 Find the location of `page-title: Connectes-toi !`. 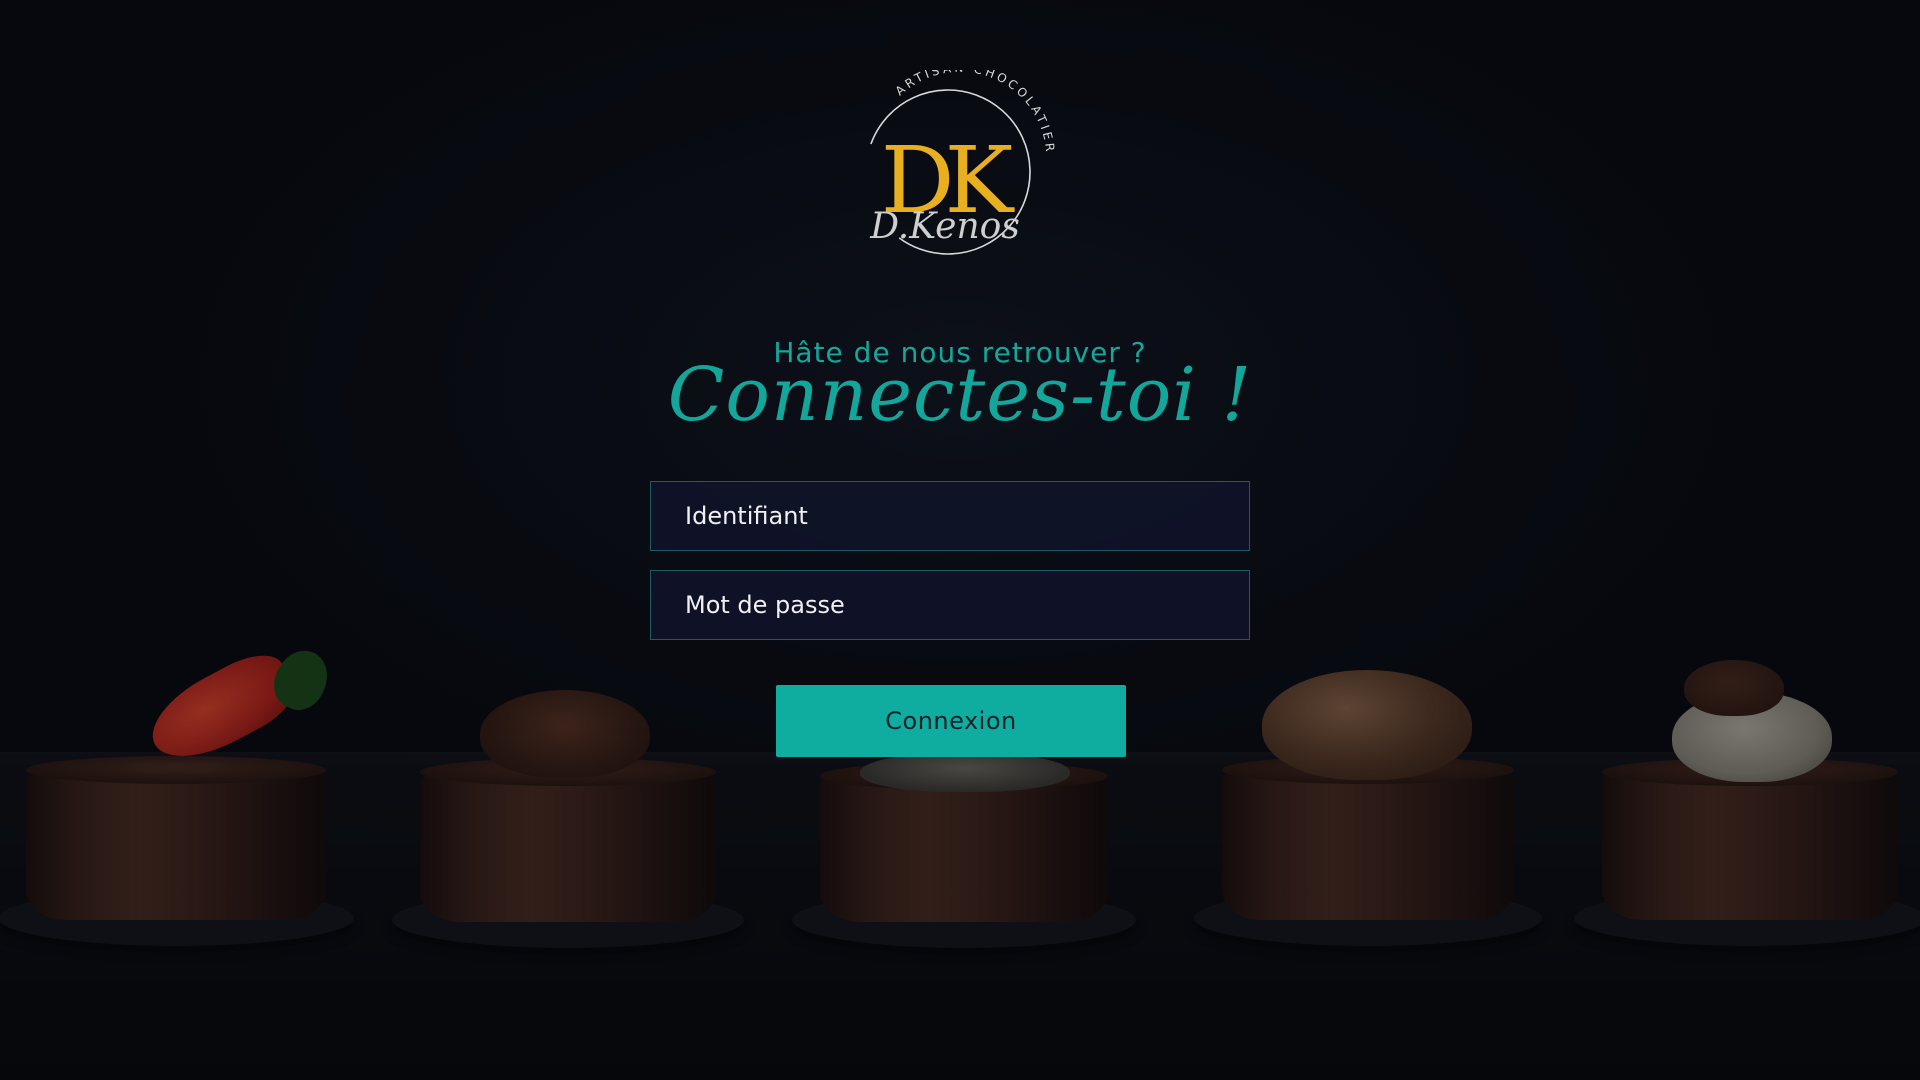

page-title: Connectes-toi ! is located at coordinates (960, 395).